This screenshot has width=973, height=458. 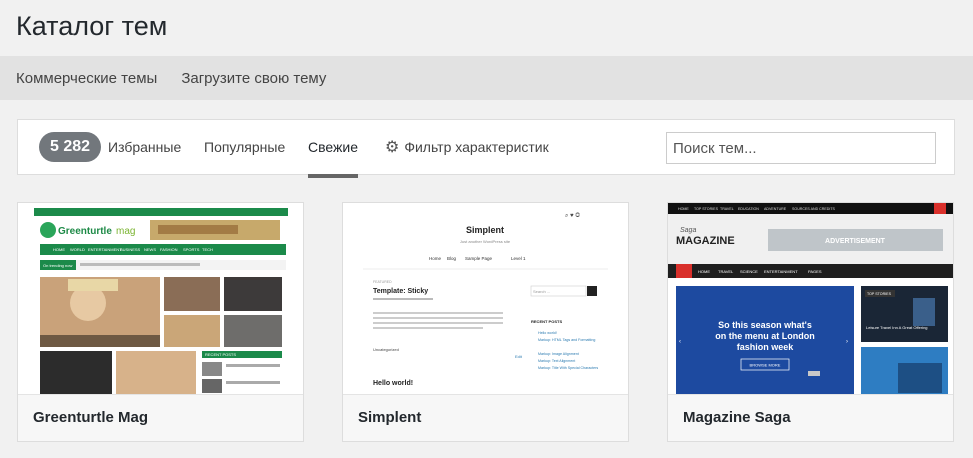 What do you see at coordinates (568, 368) in the screenshot?
I see `preview-recent-post: Markup: Title With Special Characters` at bounding box center [568, 368].